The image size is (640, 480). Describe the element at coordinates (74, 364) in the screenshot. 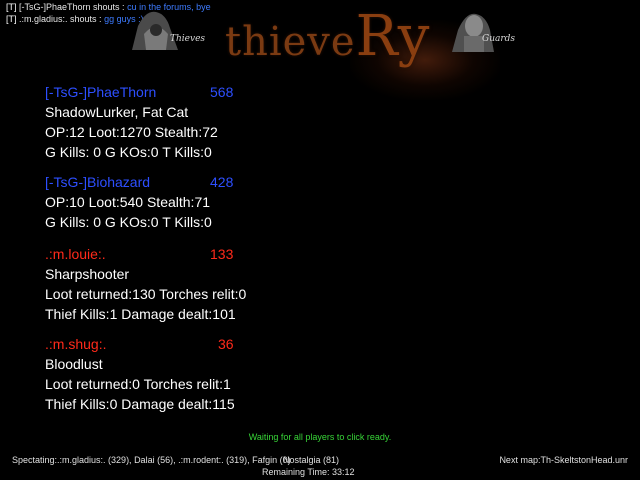

I see `player-stat-line: Bloodlust` at that location.